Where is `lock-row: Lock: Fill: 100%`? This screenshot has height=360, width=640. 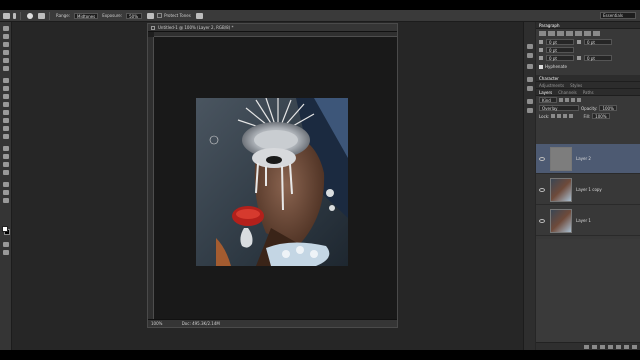
lock-row: Lock: Fill: 100% is located at coordinates (588, 116).